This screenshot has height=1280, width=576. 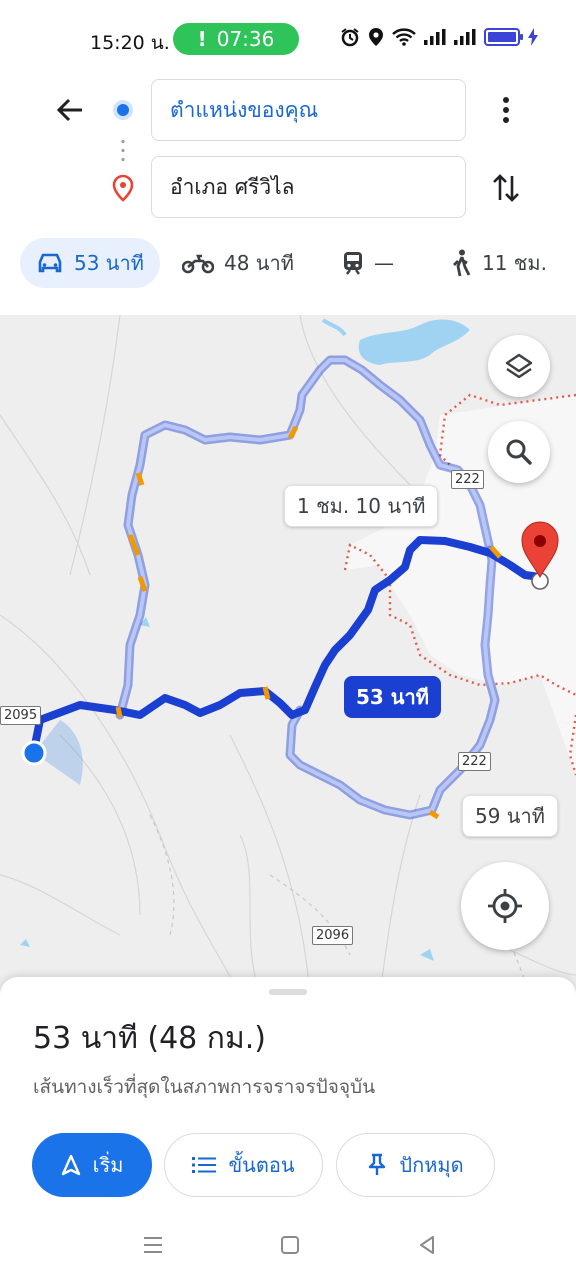 I want to click on layers-icon, so click(x=519, y=366).